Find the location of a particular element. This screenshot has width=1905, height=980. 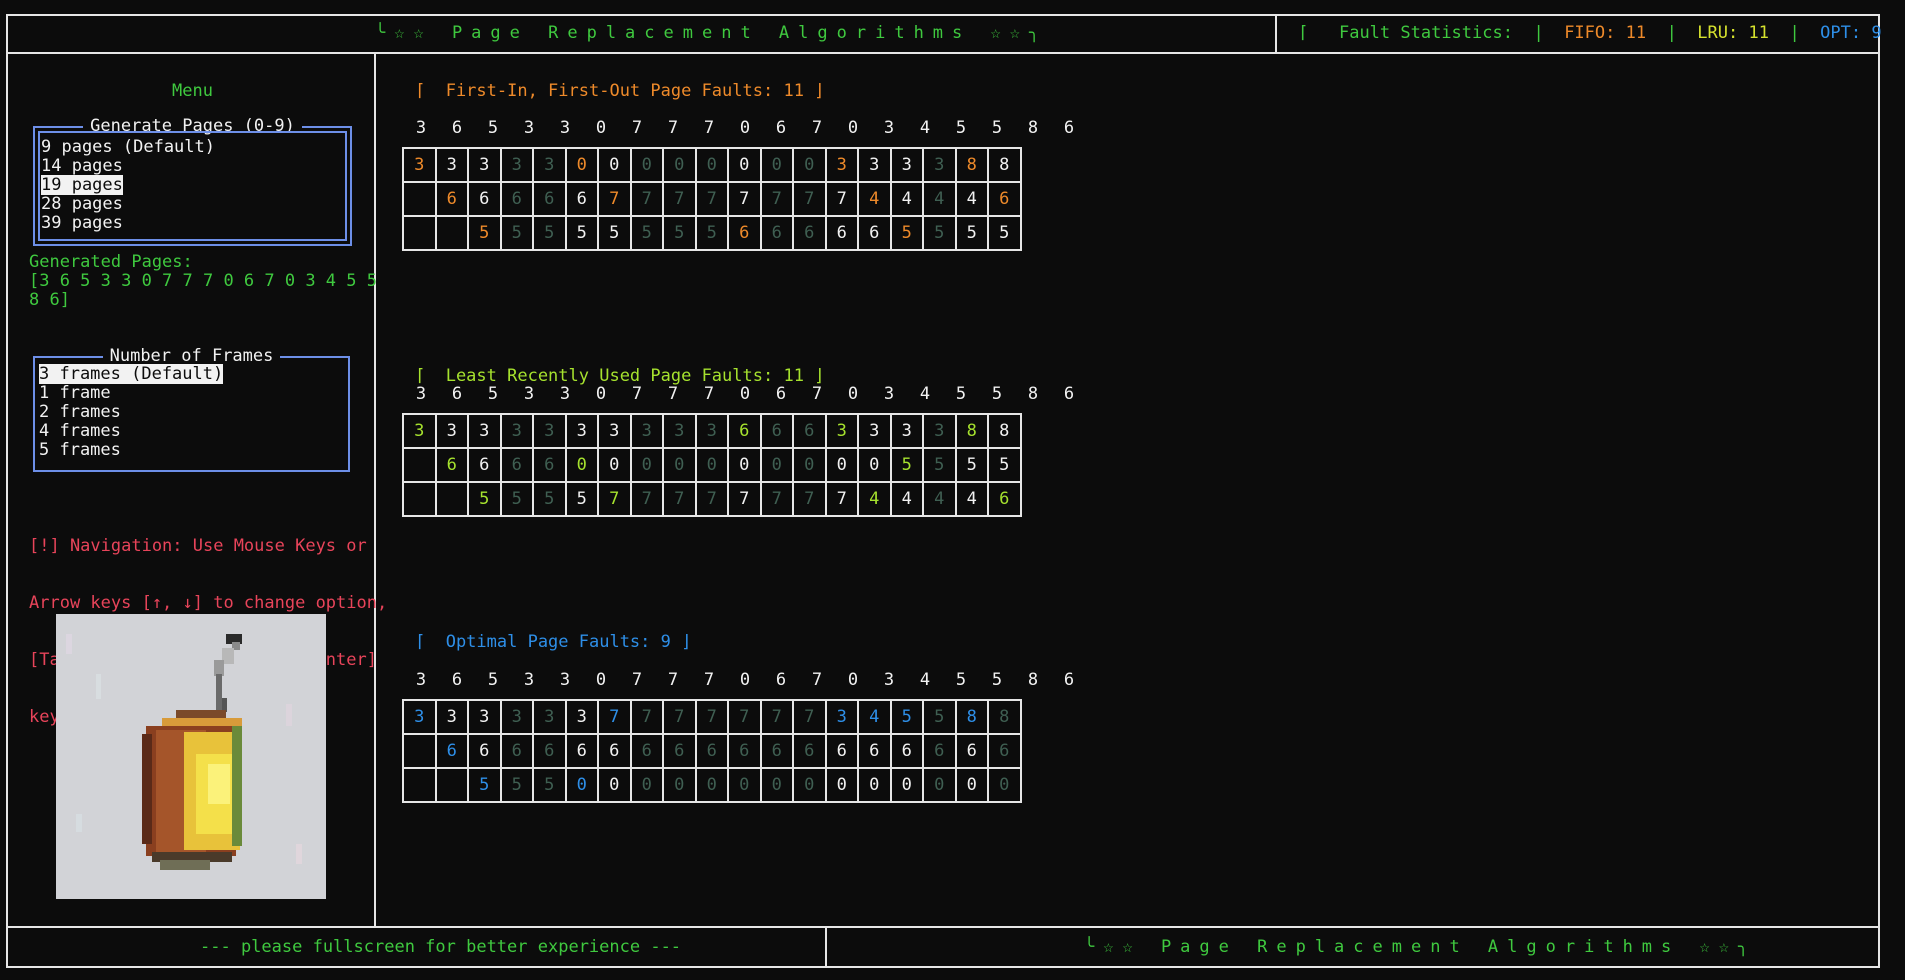

frames-option: 2 frames is located at coordinates (130, 412).